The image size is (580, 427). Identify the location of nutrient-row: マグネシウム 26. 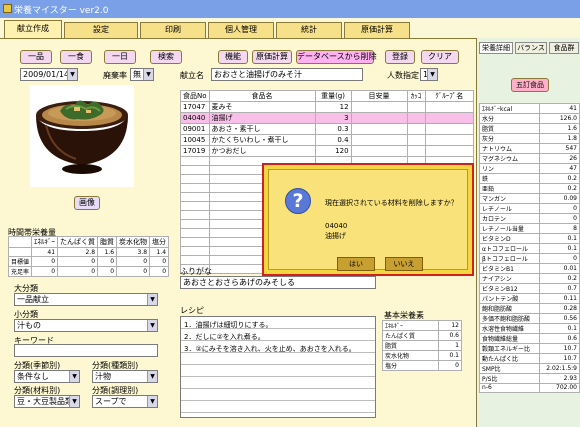
(529, 158).